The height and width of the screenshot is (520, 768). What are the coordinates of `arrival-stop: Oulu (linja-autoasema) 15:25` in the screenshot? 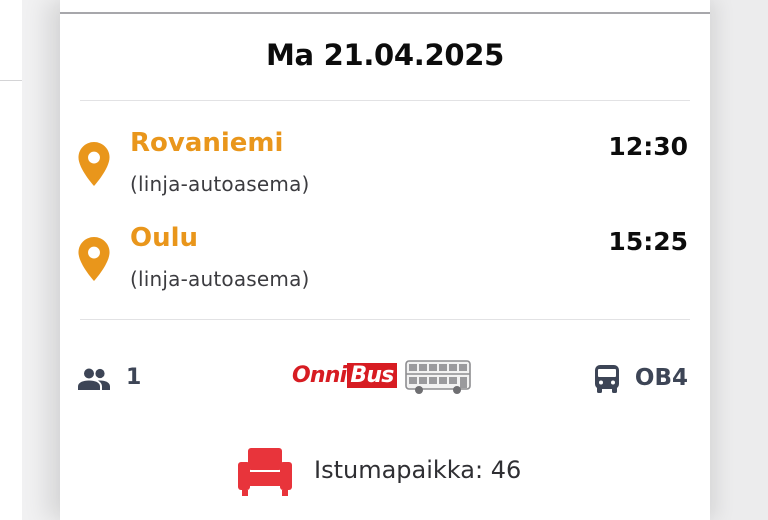 It's located at (385, 256).